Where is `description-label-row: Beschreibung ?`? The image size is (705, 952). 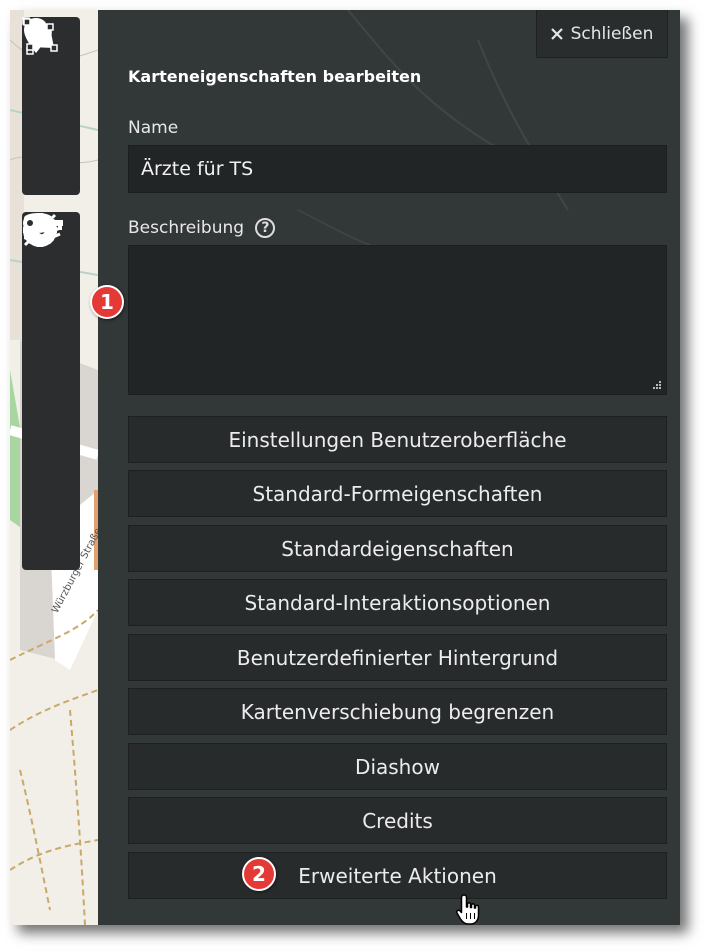
description-label-row: Beschreibung ? is located at coordinates (202, 228).